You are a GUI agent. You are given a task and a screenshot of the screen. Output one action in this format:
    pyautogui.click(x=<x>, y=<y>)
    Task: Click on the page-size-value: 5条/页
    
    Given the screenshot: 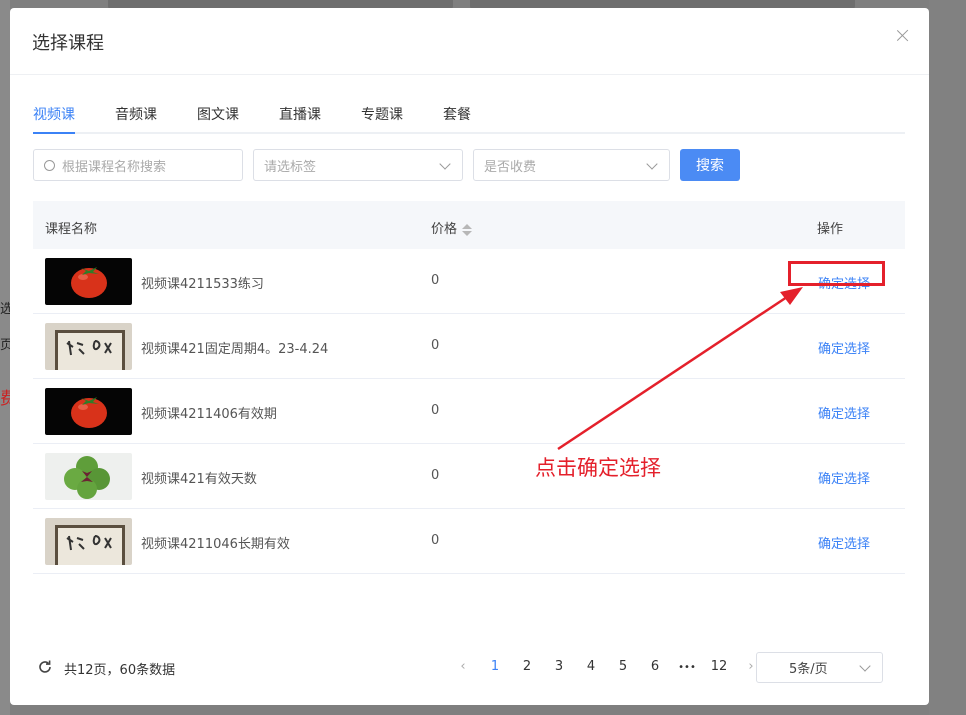 What is the action you would take?
    pyautogui.click(x=808, y=669)
    